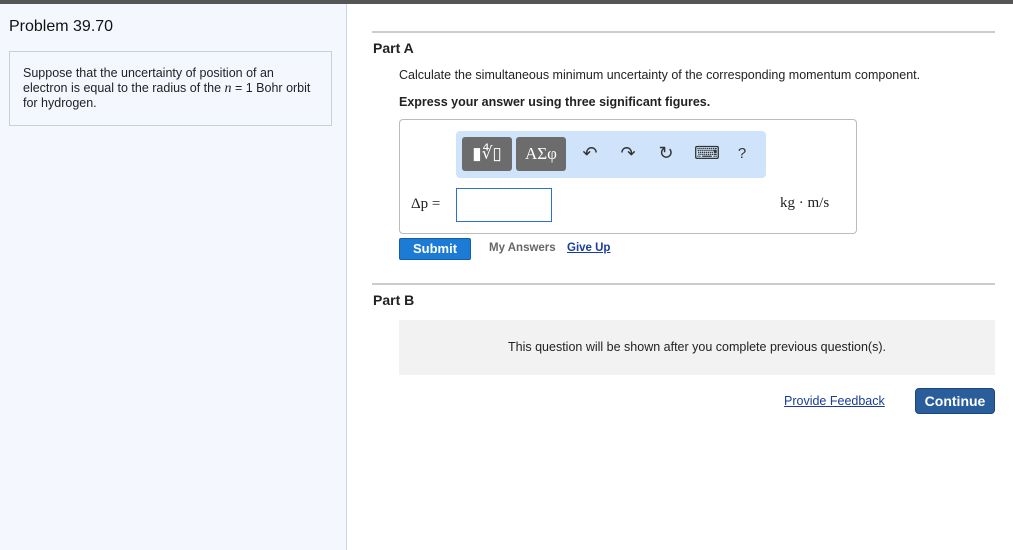  Describe the element at coordinates (955, 401) in the screenshot. I see `continue-button: Continue` at that location.